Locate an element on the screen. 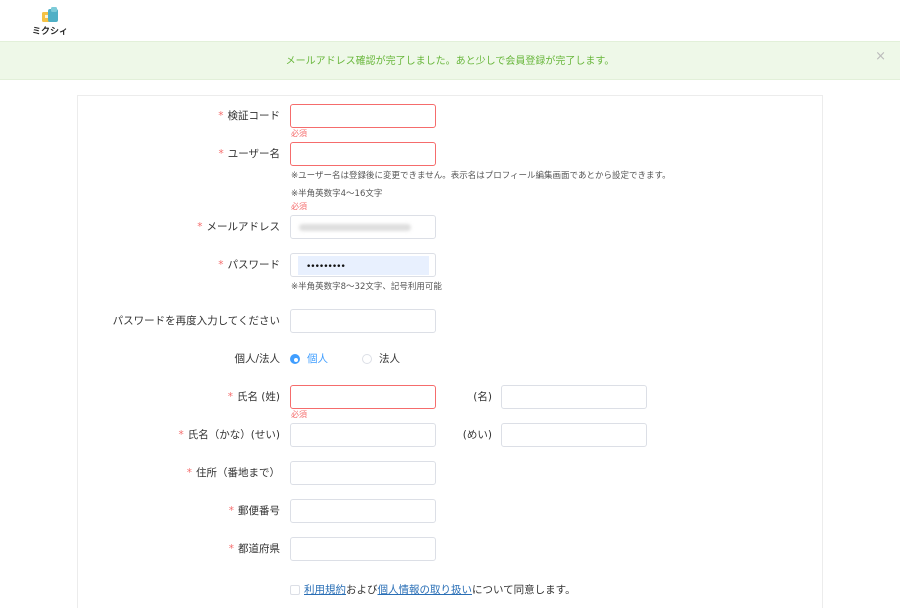 The width and height of the screenshot is (900, 608). radio-corporation: 法人 is located at coordinates (381, 359).